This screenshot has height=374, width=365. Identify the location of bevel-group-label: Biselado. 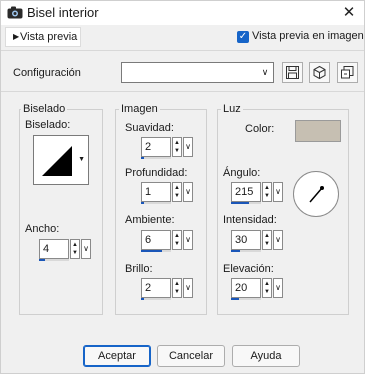
(44, 109).